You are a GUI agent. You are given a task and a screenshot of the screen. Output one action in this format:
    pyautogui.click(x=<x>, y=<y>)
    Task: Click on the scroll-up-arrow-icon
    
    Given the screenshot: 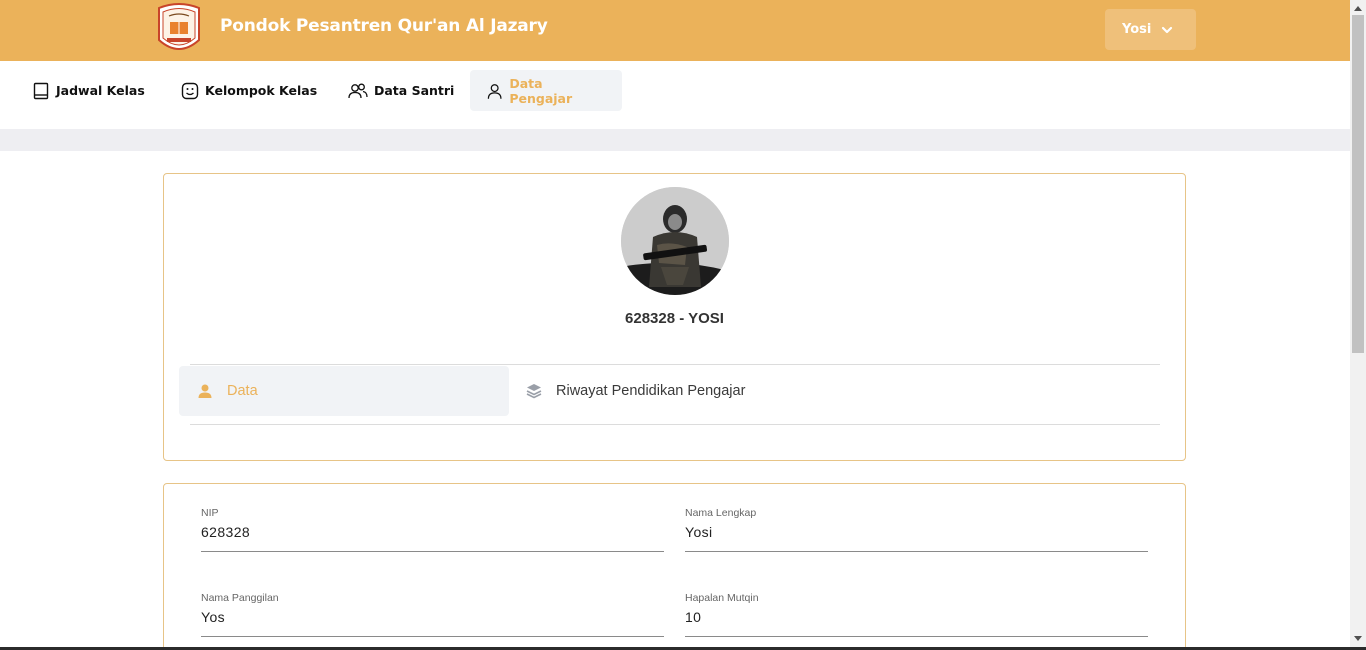 What is the action you would take?
    pyautogui.click(x=1358, y=7)
    